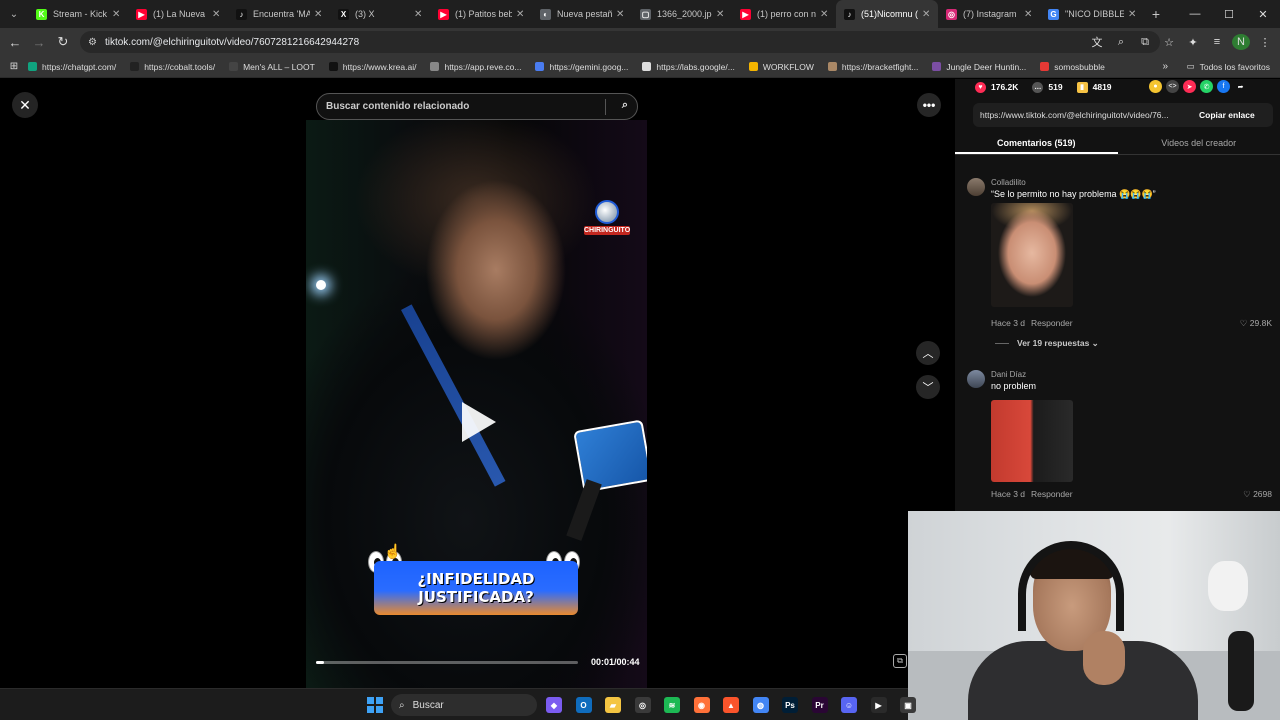 Image resolution: width=1280 pixels, height=720 pixels. I want to click on tab-comments: Comentarios (519), so click(1036, 142).